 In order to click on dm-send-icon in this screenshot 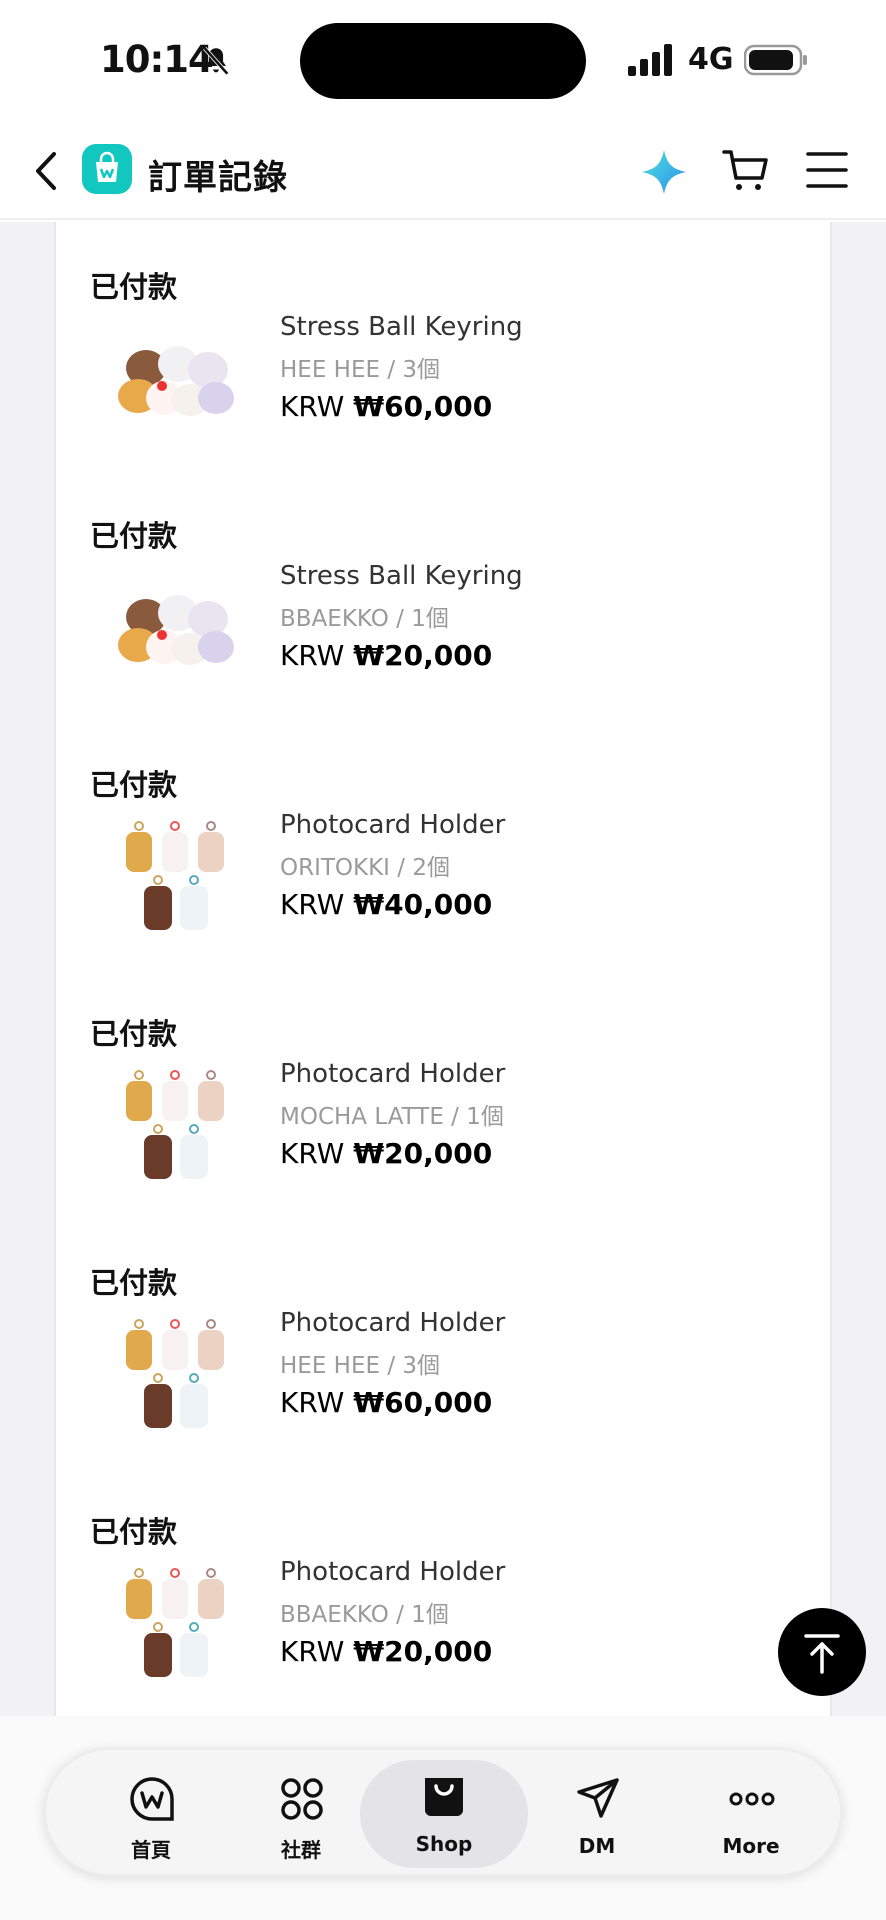, I will do `click(598, 1798)`.